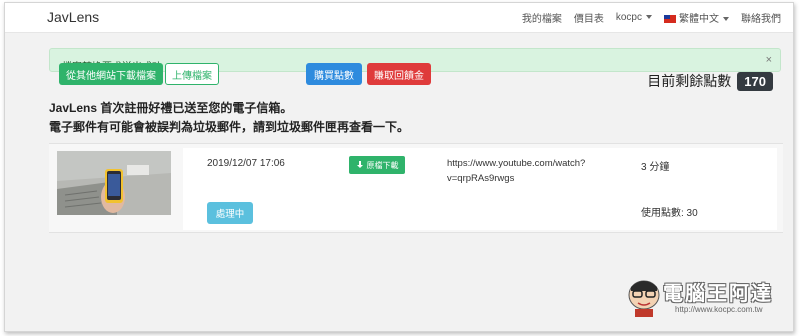  I want to click on points-used: 使用點數: 30, so click(669, 213).